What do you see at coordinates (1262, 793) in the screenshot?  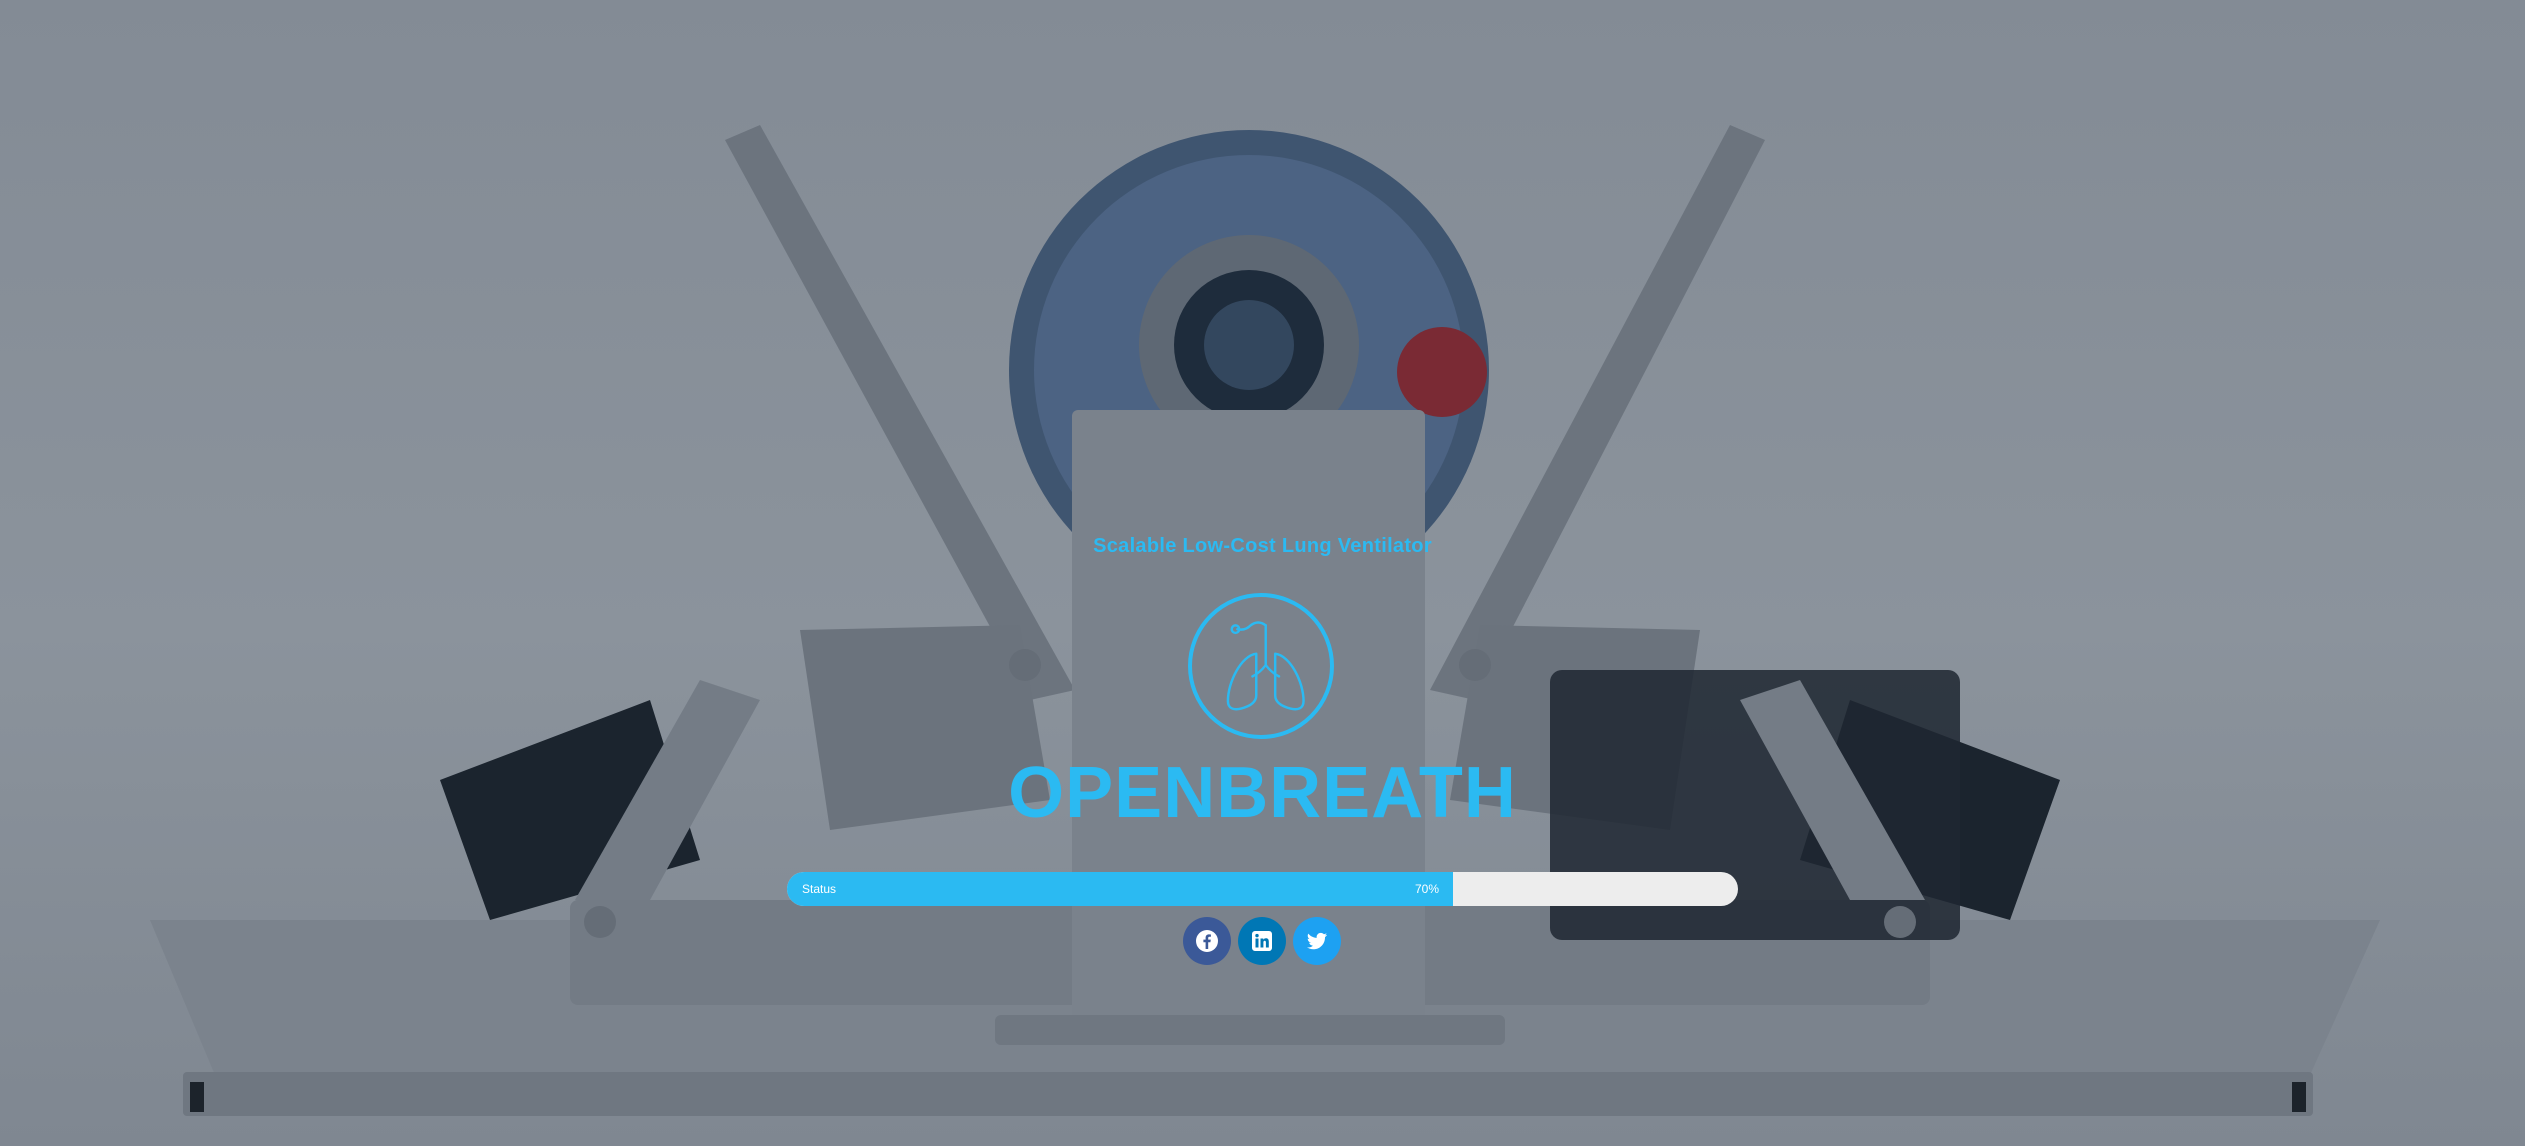 I see `brand-wordmark: OPENBREATH` at bounding box center [1262, 793].